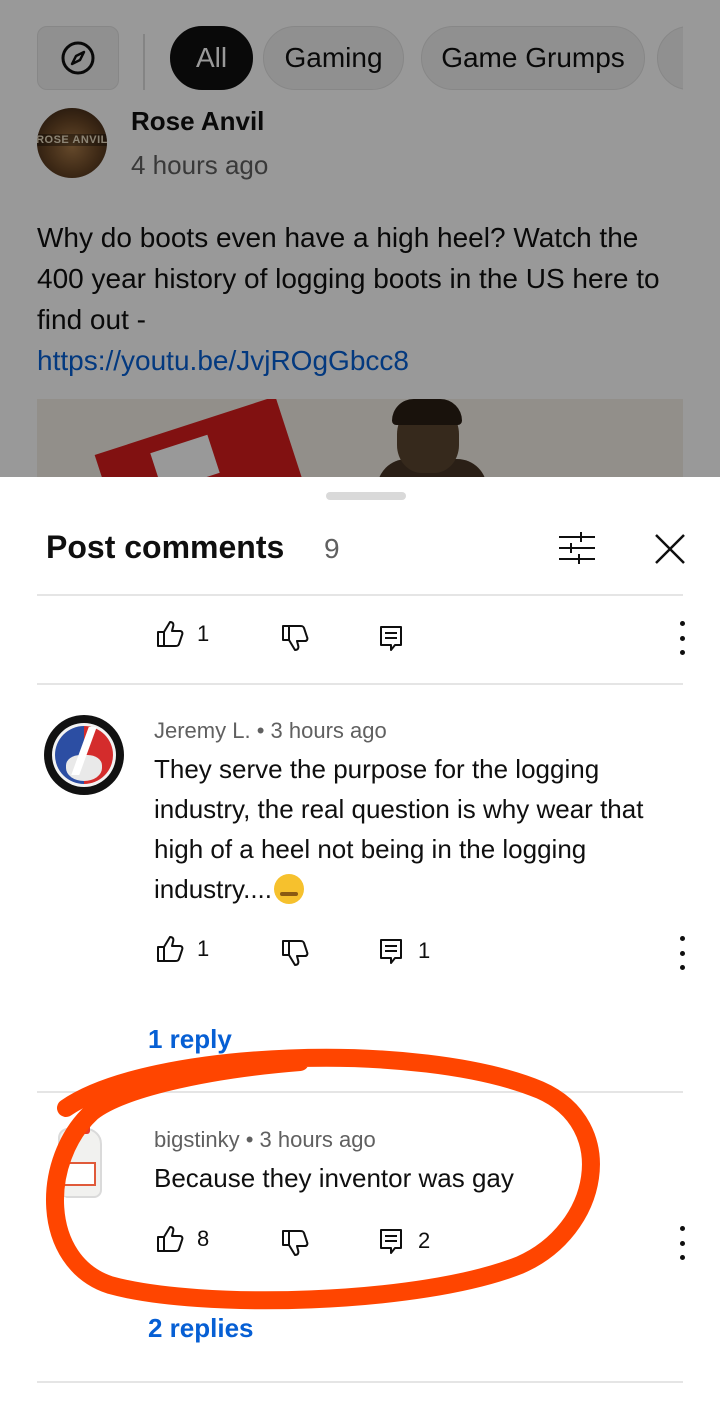 Image resolution: width=720 pixels, height=1402 pixels. Describe the element at coordinates (424, 1240) in the screenshot. I see `reply-count: 2` at that location.